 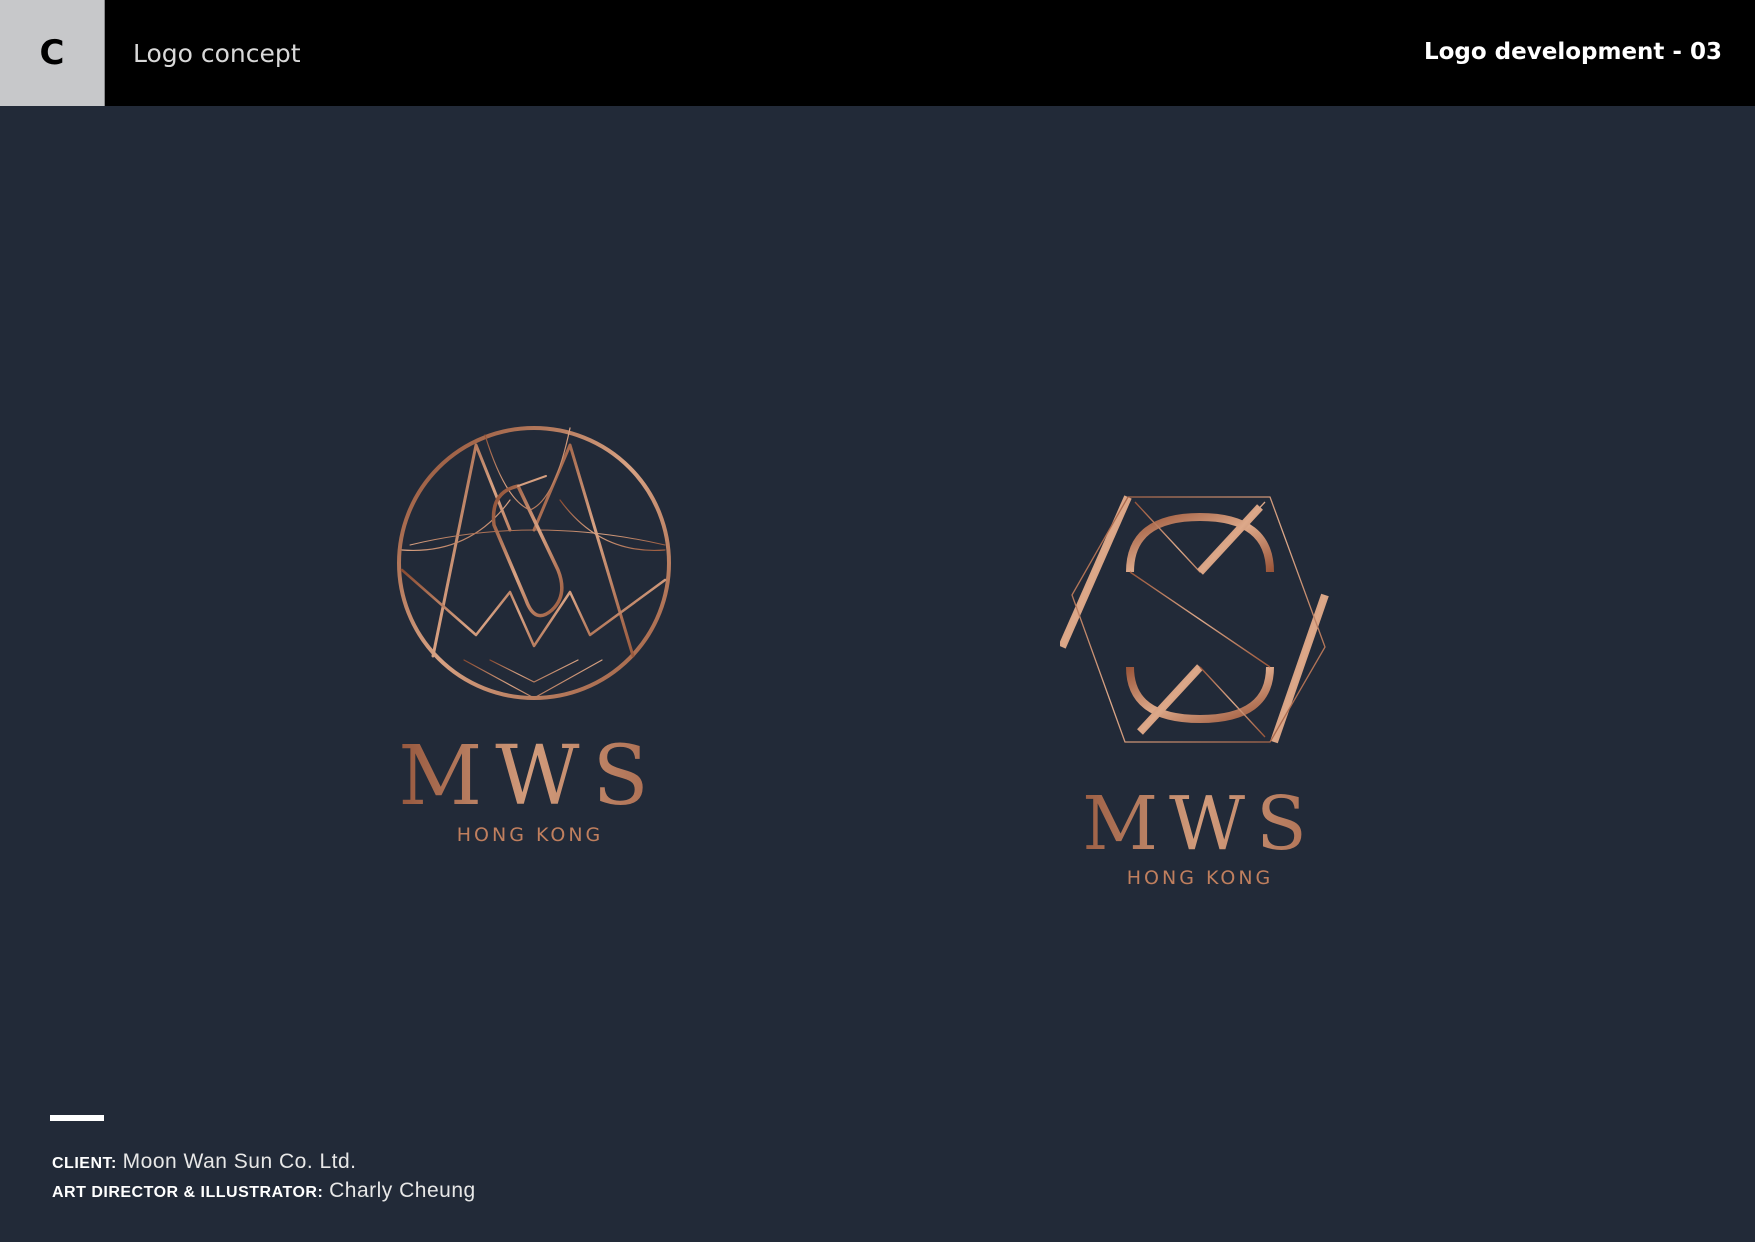 I want to click on logo1-wordmark: MWS HONG KONG, so click(x=530, y=789).